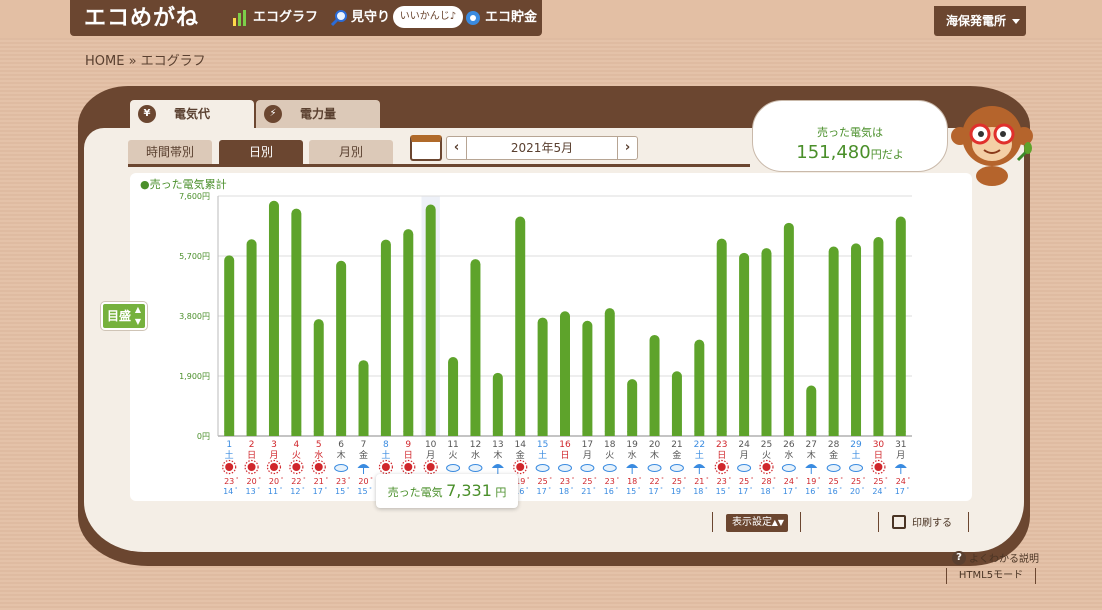 The image size is (1102, 610). I want to click on value-tooltip: 売った電気 7,331 円, so click(447, 491).